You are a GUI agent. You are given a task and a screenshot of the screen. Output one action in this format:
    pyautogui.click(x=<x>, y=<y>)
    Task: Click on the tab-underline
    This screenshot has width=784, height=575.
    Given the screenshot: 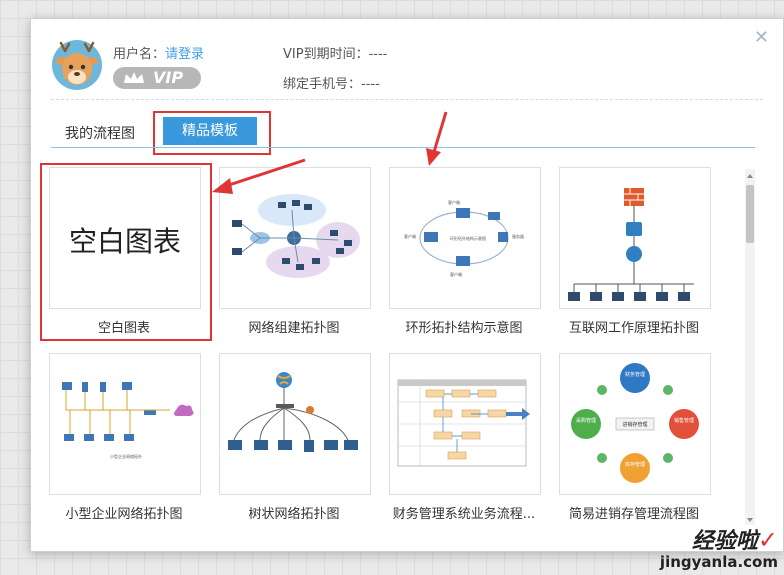 What is the action you would take?
    pyautogui.click(x=403, y=147)
    